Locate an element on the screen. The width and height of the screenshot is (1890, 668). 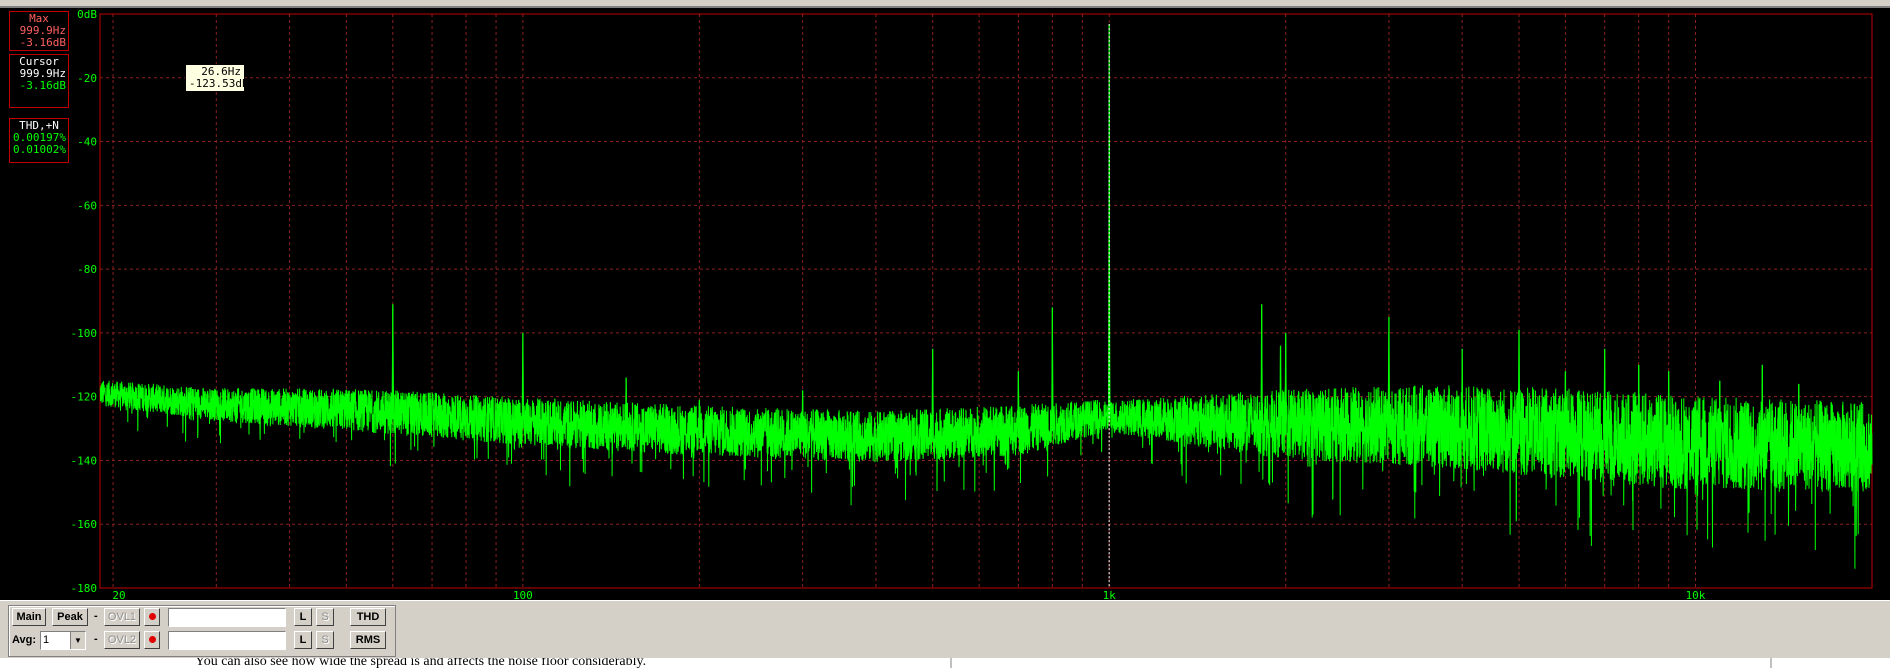
main-button: Main is located at coordinates (29, 617).